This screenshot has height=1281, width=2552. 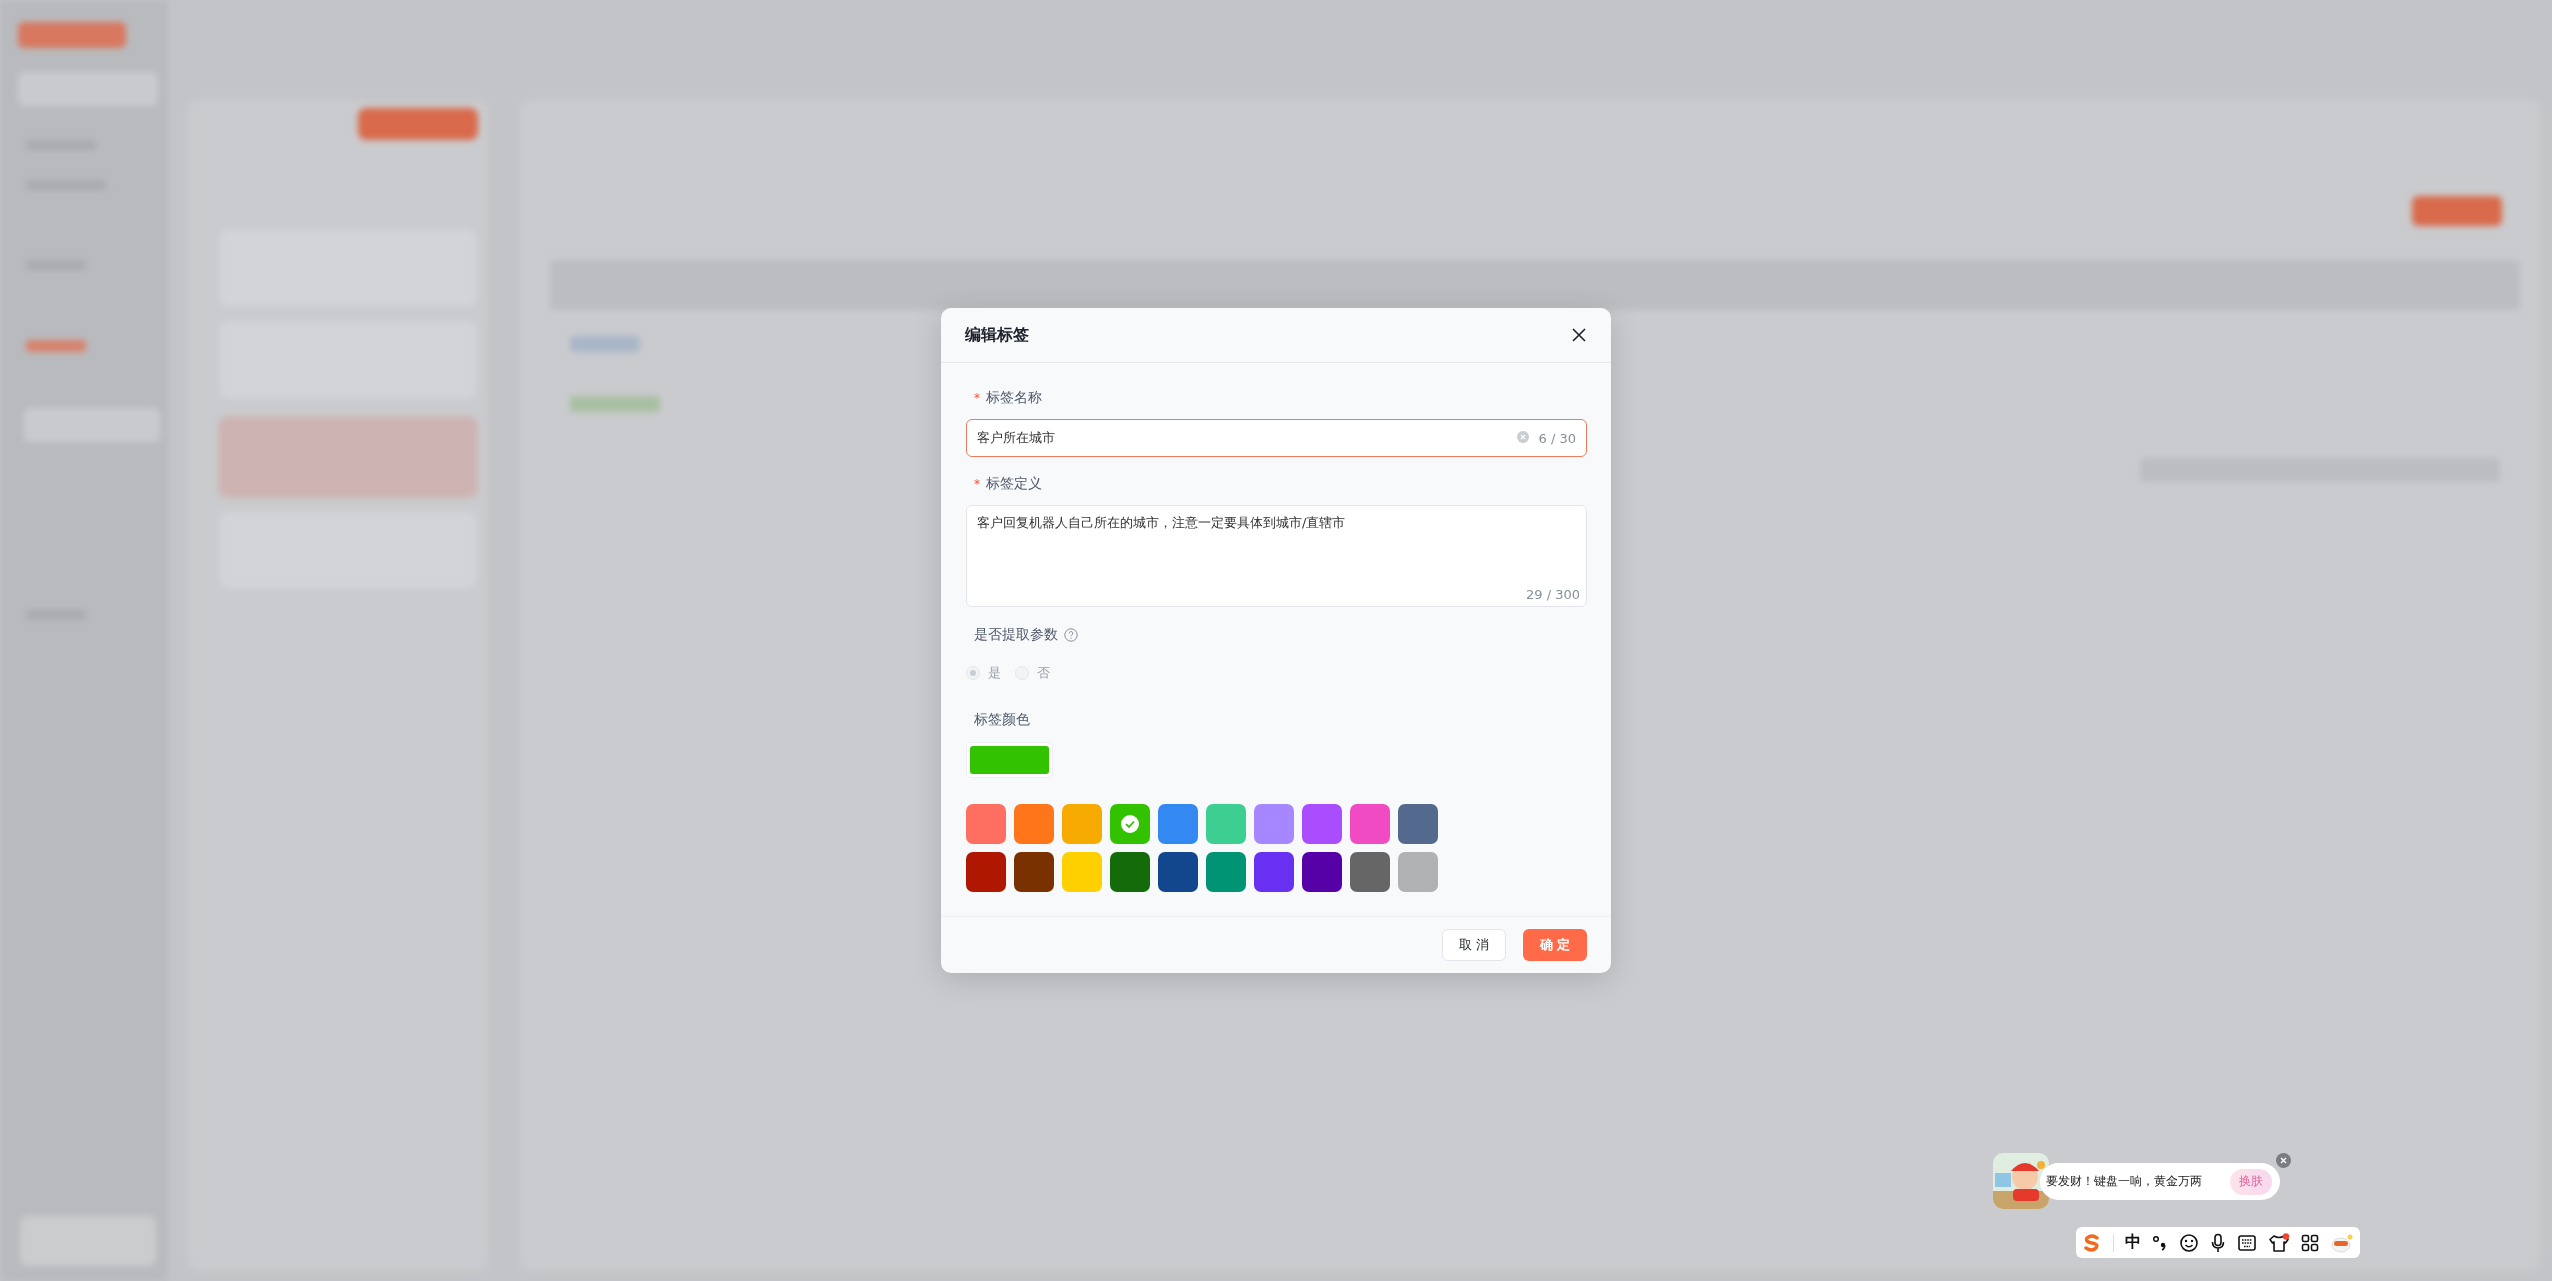 I want to click on microphone-icon, so click(x=2218, y=1242).